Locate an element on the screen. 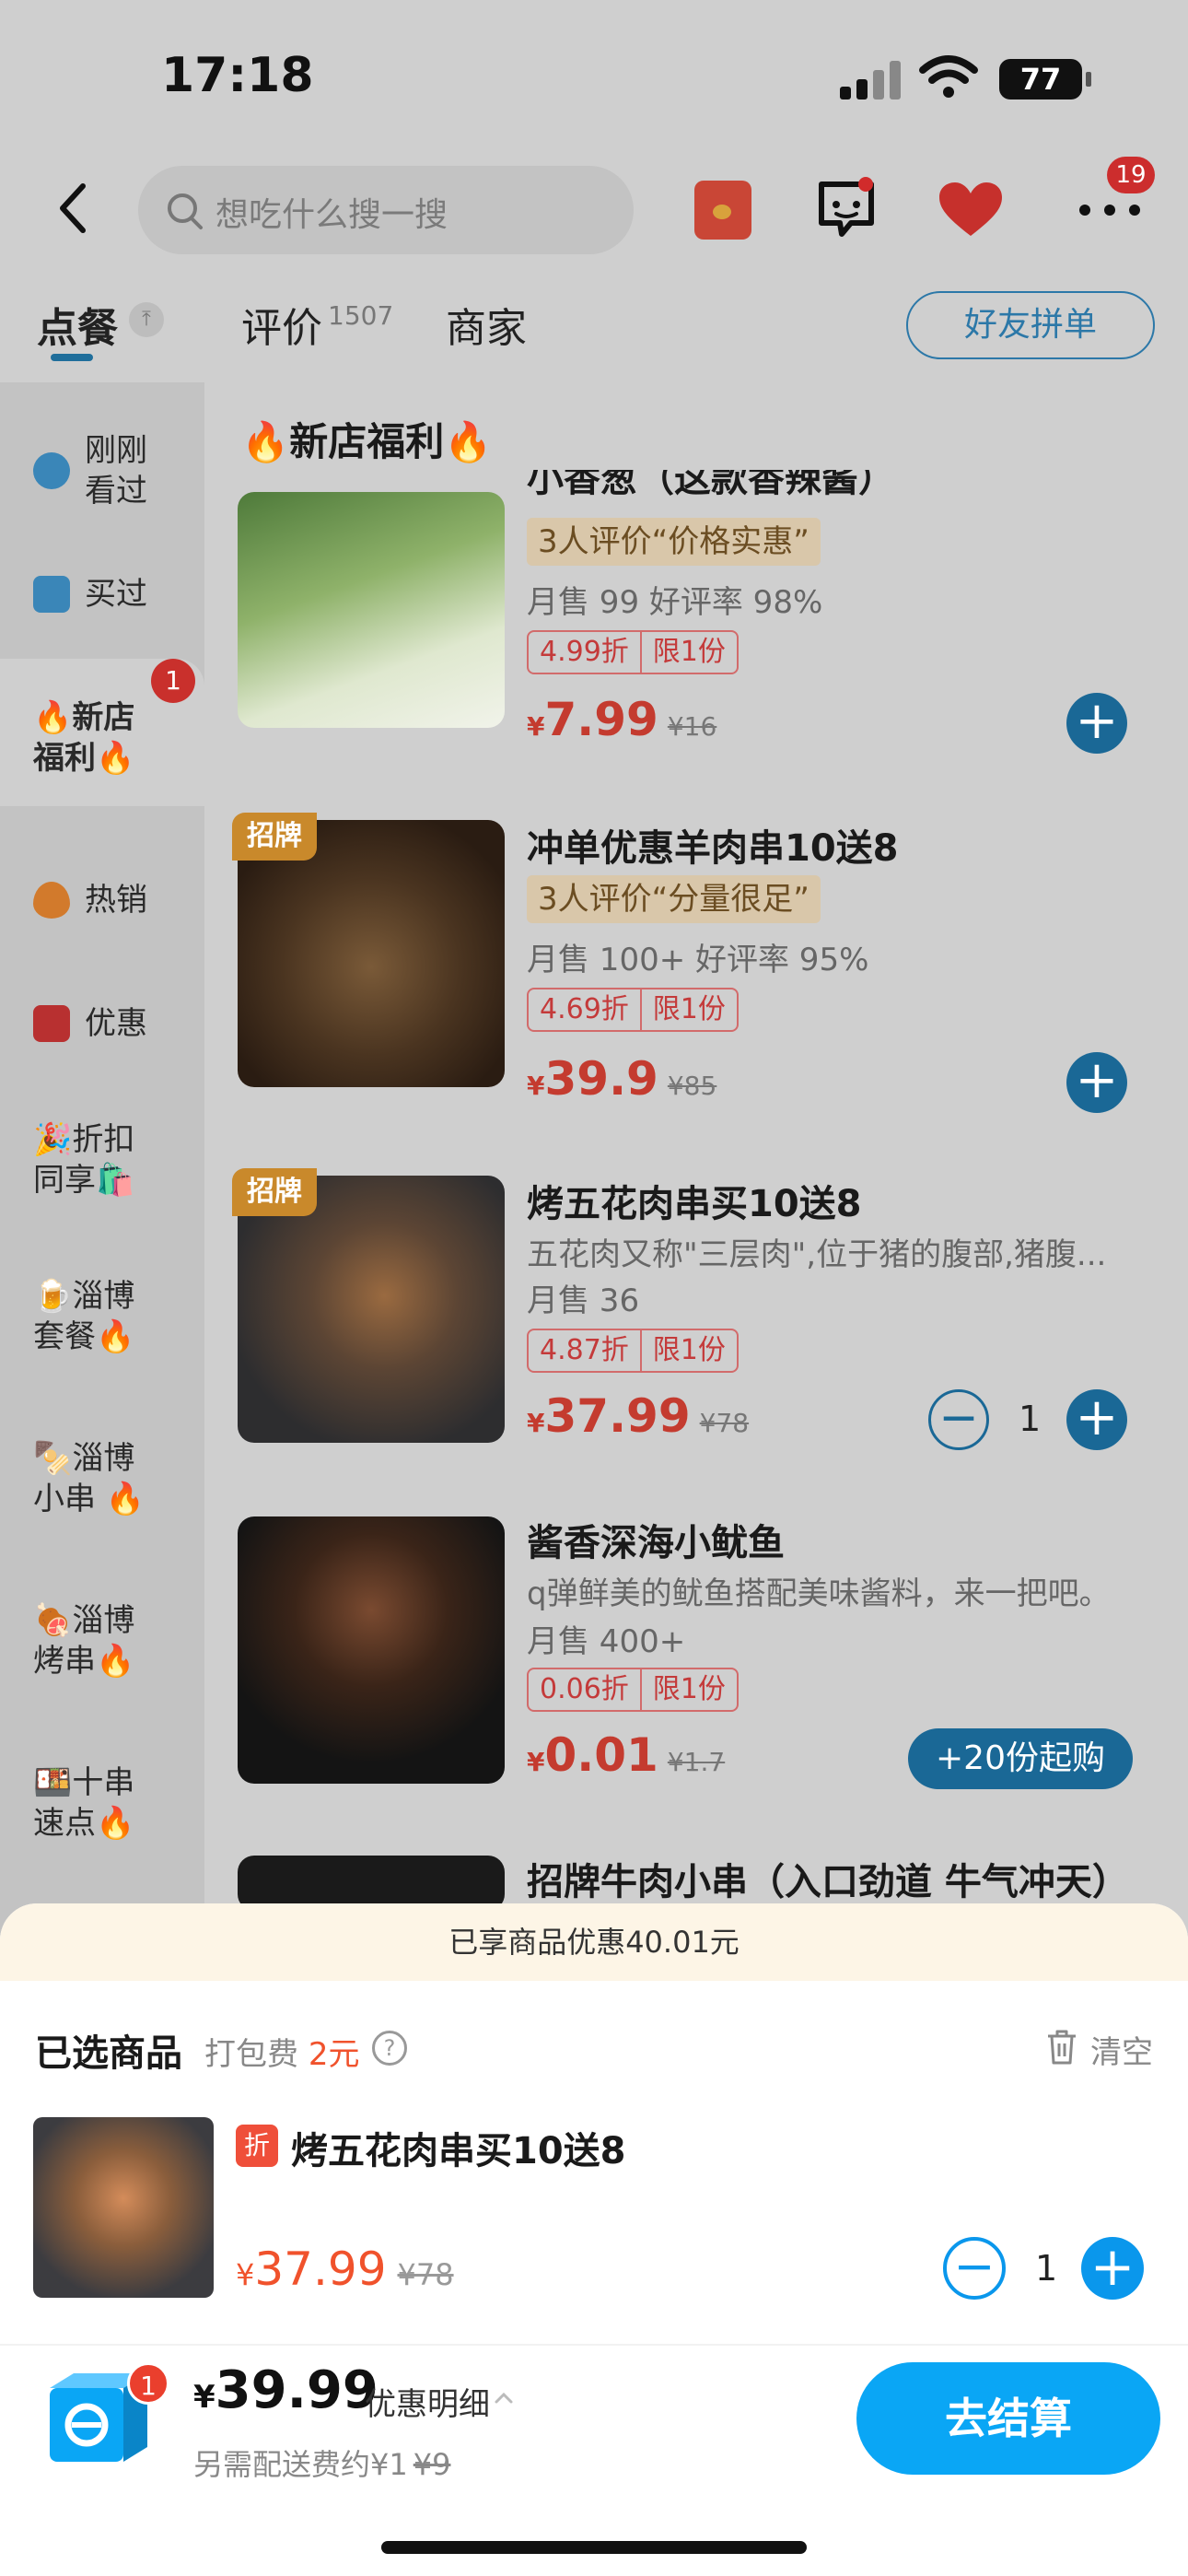 Image resolution: width=1188 pixels, height=2576 pixels. chevron-up-icon is located at coordinates (504, 2398).